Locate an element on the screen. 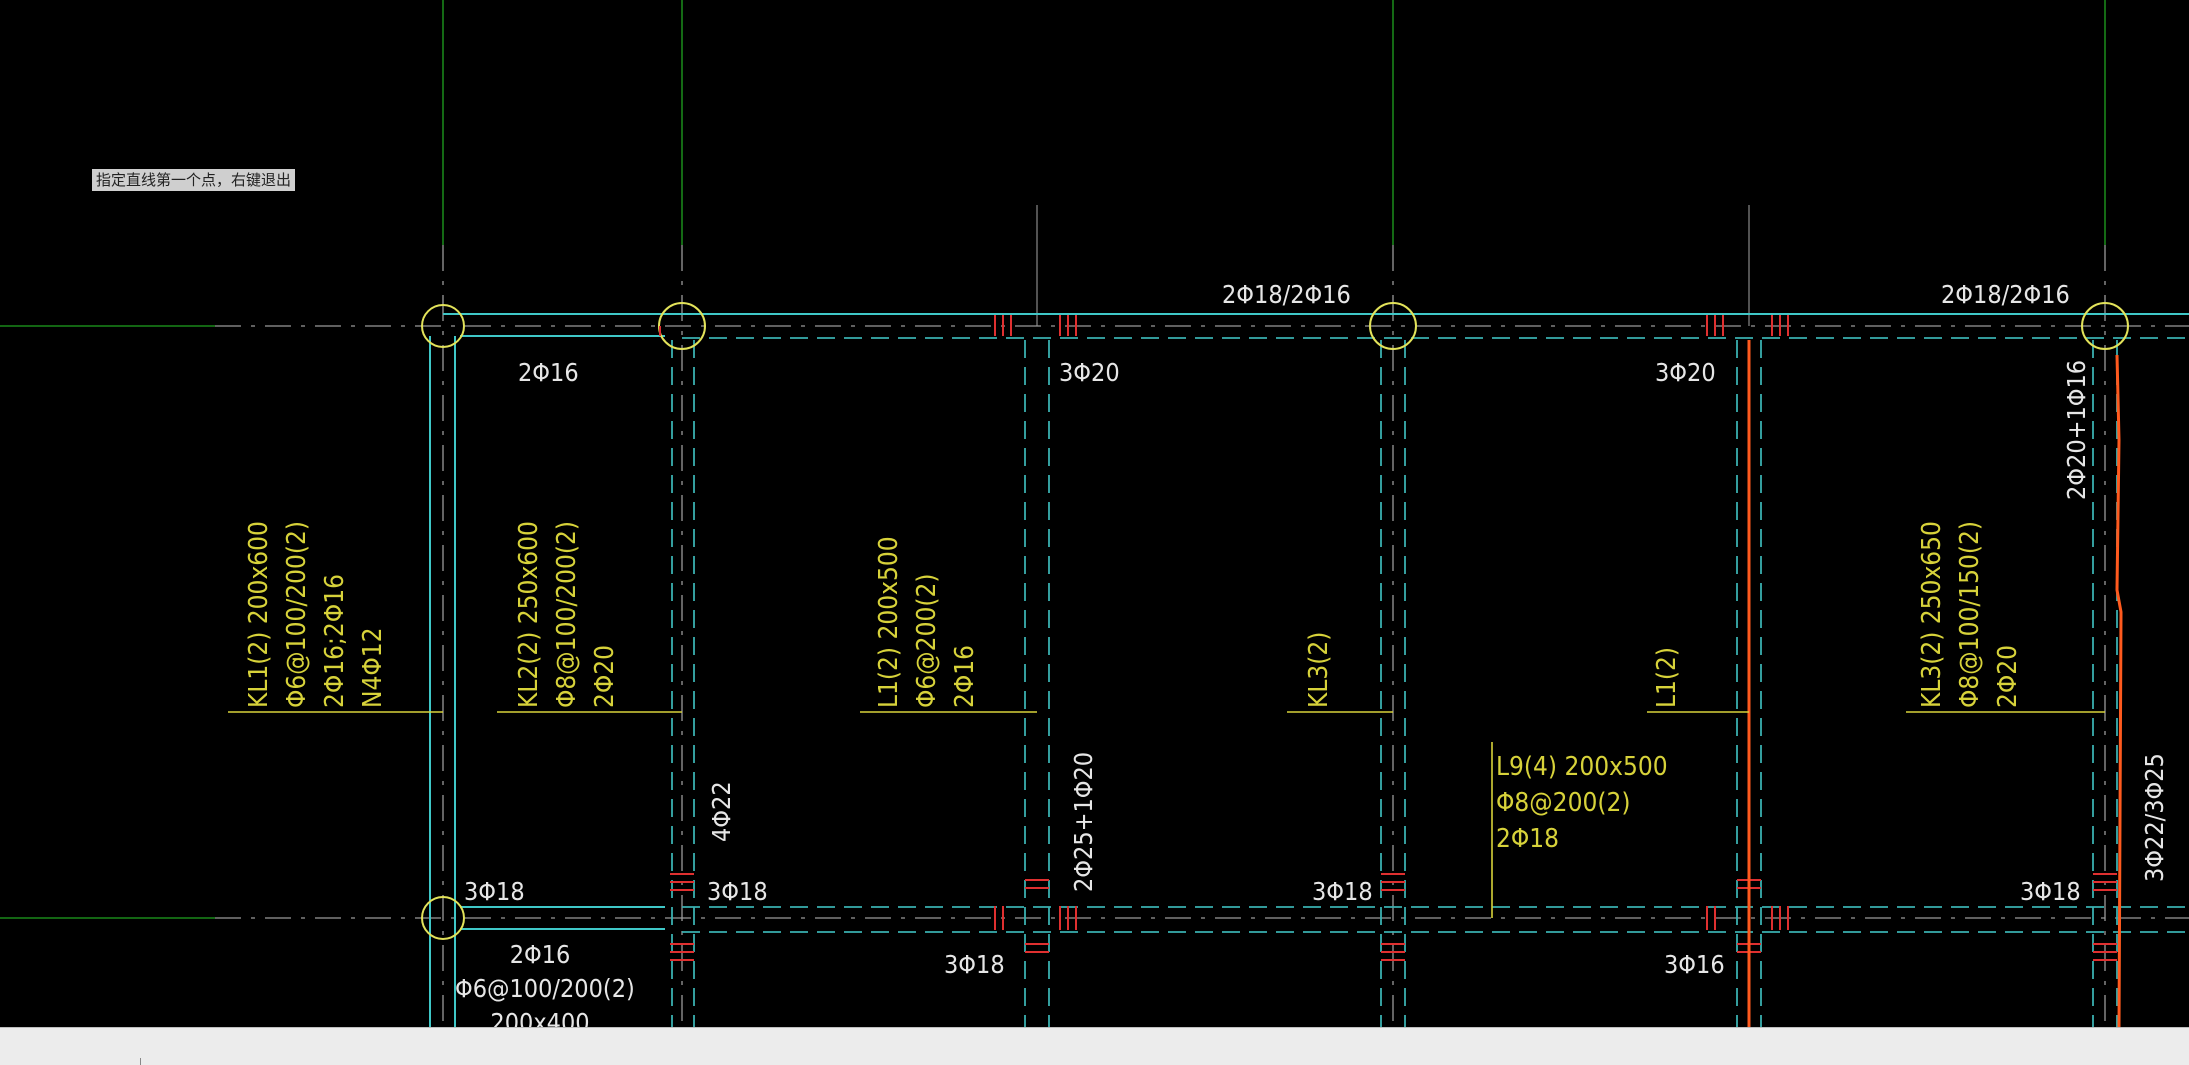 The height and width of the screenshot is (1065, 2189). command-prompt-tooltip: 指定直线第一个点，右键退出 is located at coordinates (194, 180).